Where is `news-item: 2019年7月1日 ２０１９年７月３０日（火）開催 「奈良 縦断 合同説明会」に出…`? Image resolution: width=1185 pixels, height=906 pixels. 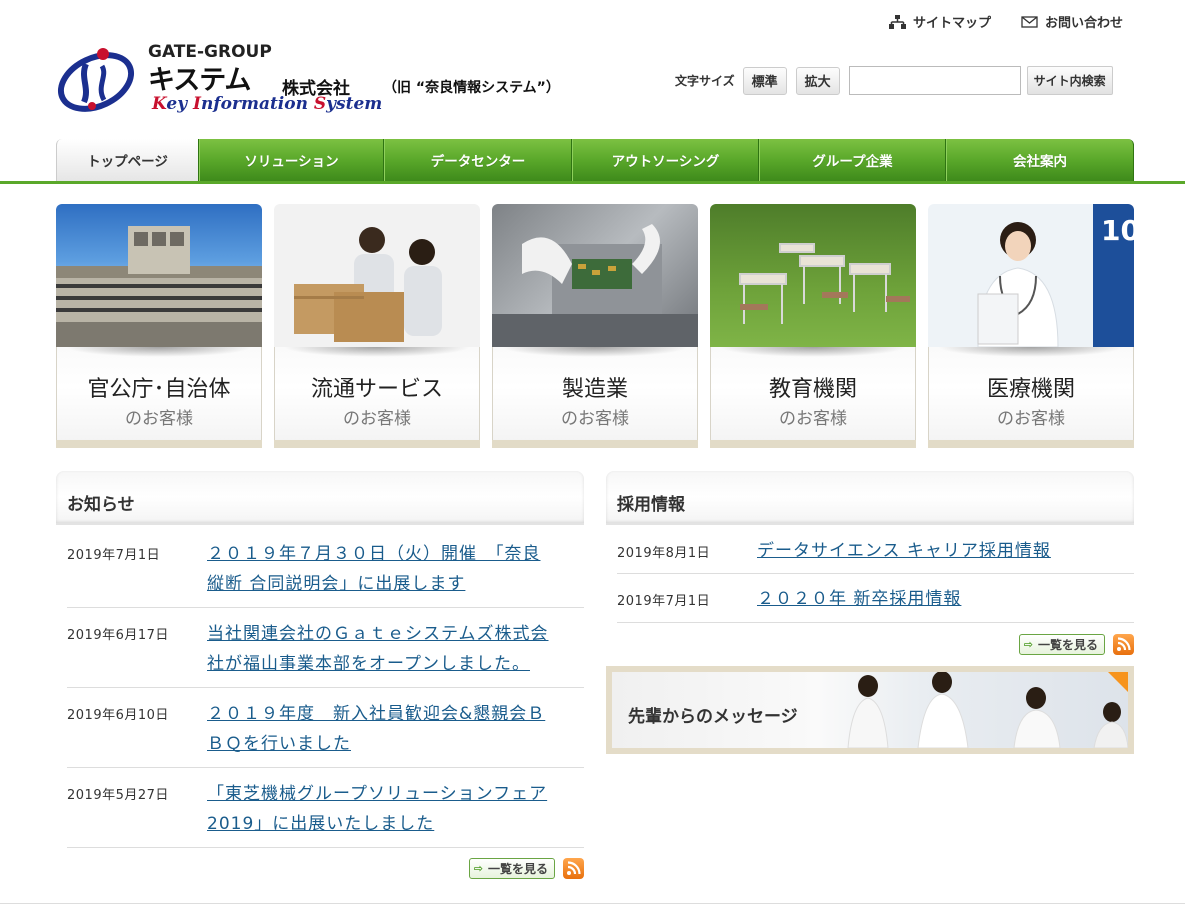
news-item: 2019年7月1日 ２０１９年７月３０日（火）開催 「奈良 縦断 合同説明会」に出… is located at coordinates (325, 566).